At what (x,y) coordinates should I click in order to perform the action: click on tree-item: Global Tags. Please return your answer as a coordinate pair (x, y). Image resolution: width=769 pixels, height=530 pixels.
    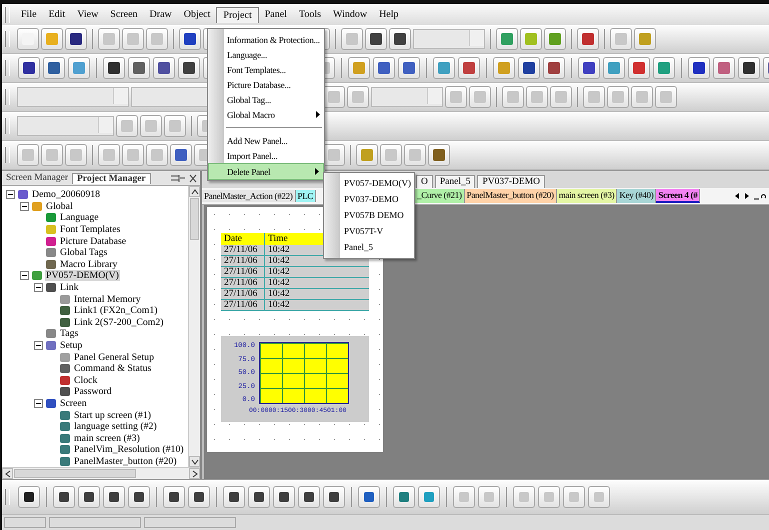
    Looking at the image, I should click on (83, 252).